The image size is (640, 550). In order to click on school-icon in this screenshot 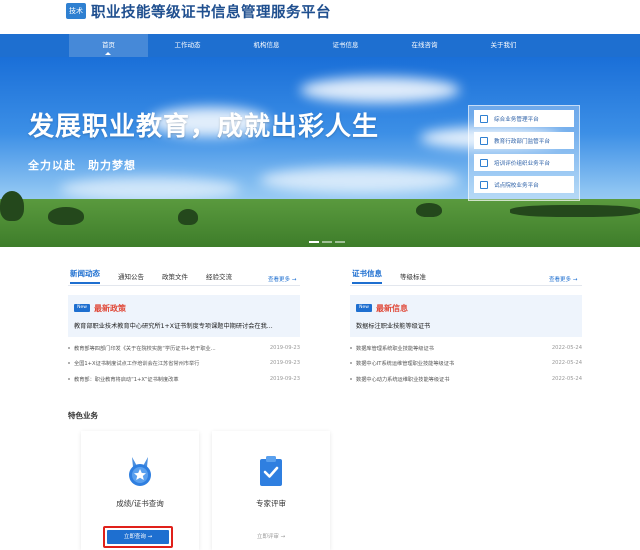, I will do `click(484, 184)`.